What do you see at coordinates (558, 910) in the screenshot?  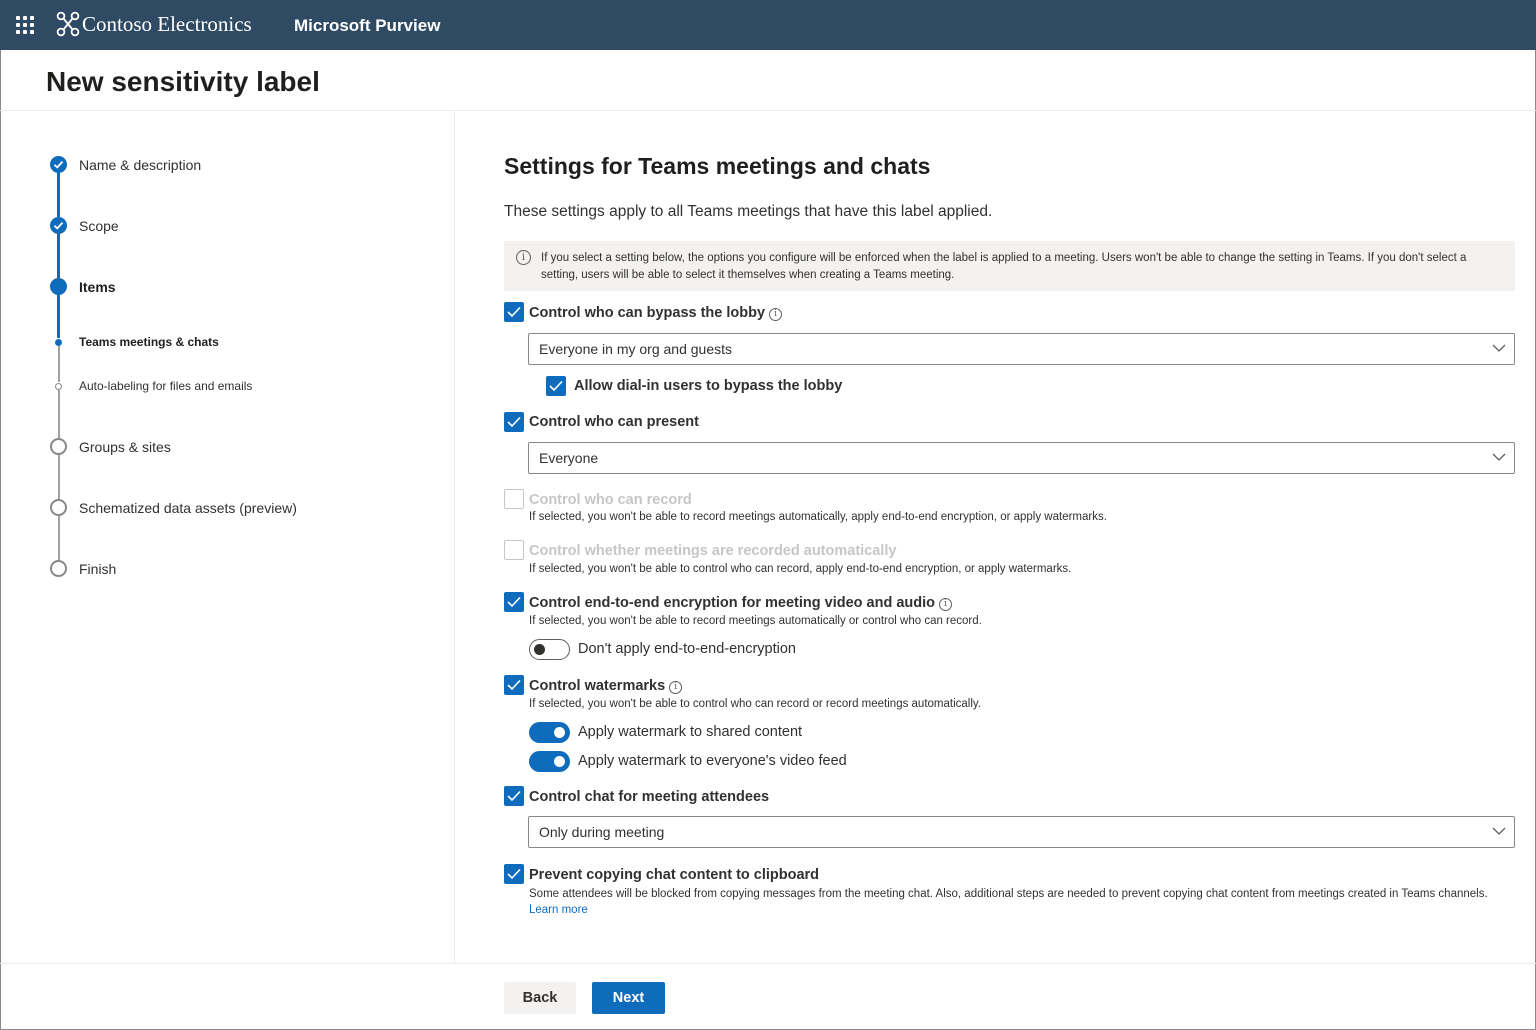 I see `learn-more-link: Learn more` at bounding box center [558, 910].